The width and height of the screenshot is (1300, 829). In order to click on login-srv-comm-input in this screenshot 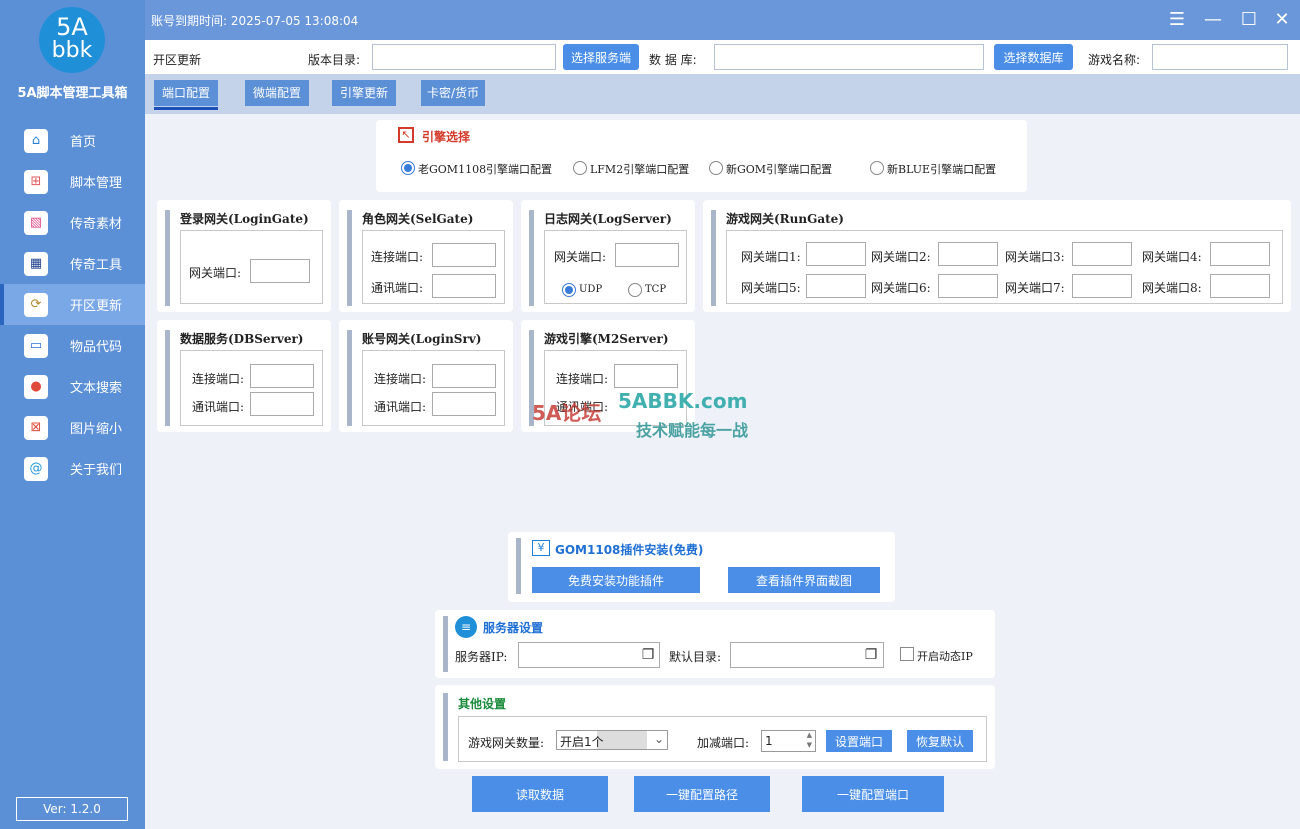, I will do `click(464, 404)`.